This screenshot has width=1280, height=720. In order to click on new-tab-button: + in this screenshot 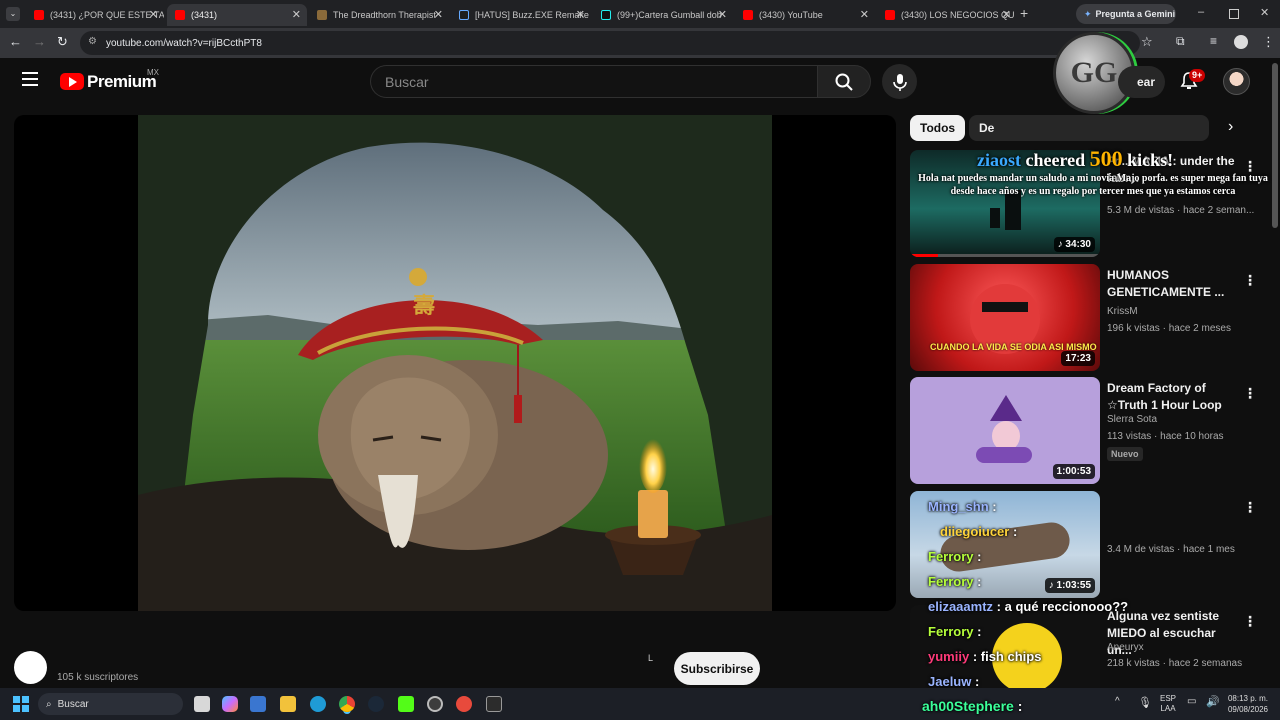, I will do `click(1024, 13)`.